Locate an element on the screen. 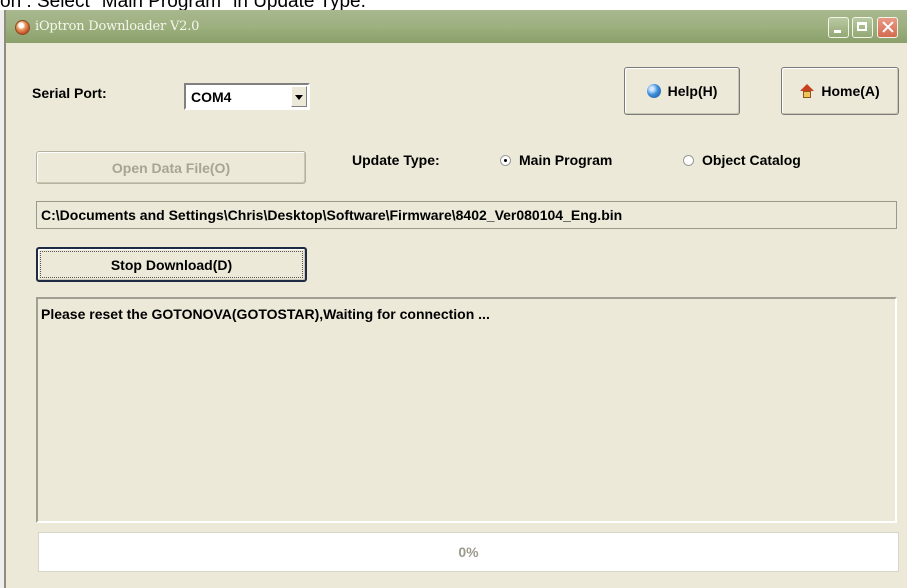  progress-label: 0% is located at coordinates (468, 552).